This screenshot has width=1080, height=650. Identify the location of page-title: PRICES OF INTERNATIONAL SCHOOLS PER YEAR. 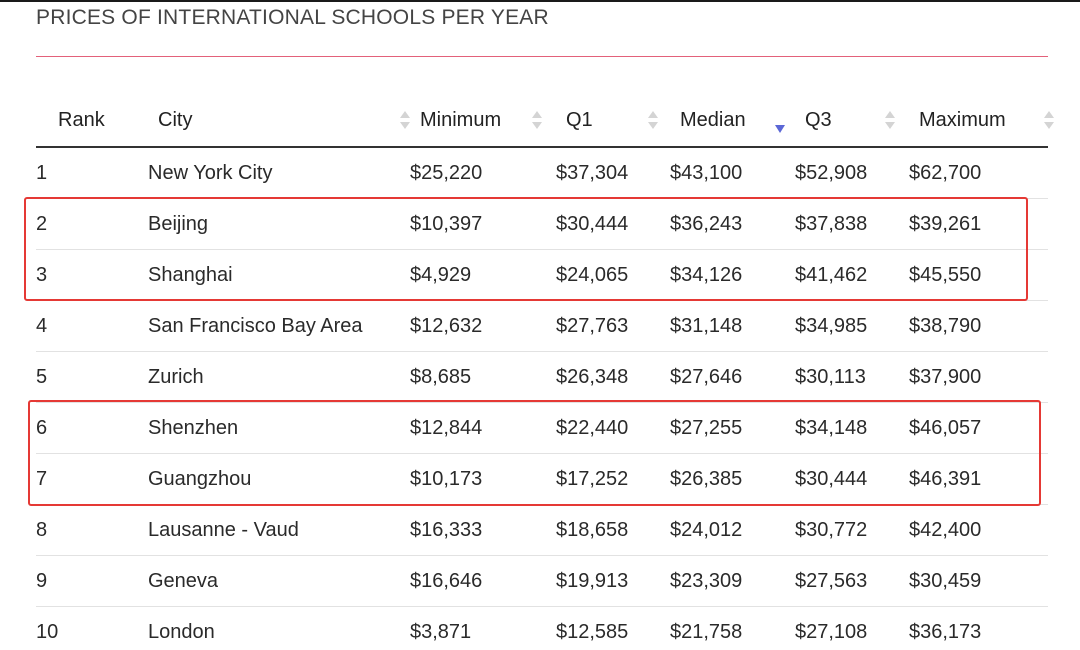
(292, 17).